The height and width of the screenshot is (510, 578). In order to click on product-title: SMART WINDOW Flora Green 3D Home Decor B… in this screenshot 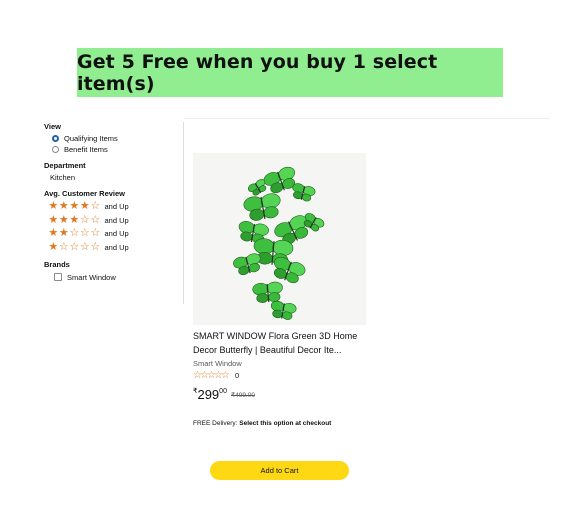, I will do `click(282, 343)`.